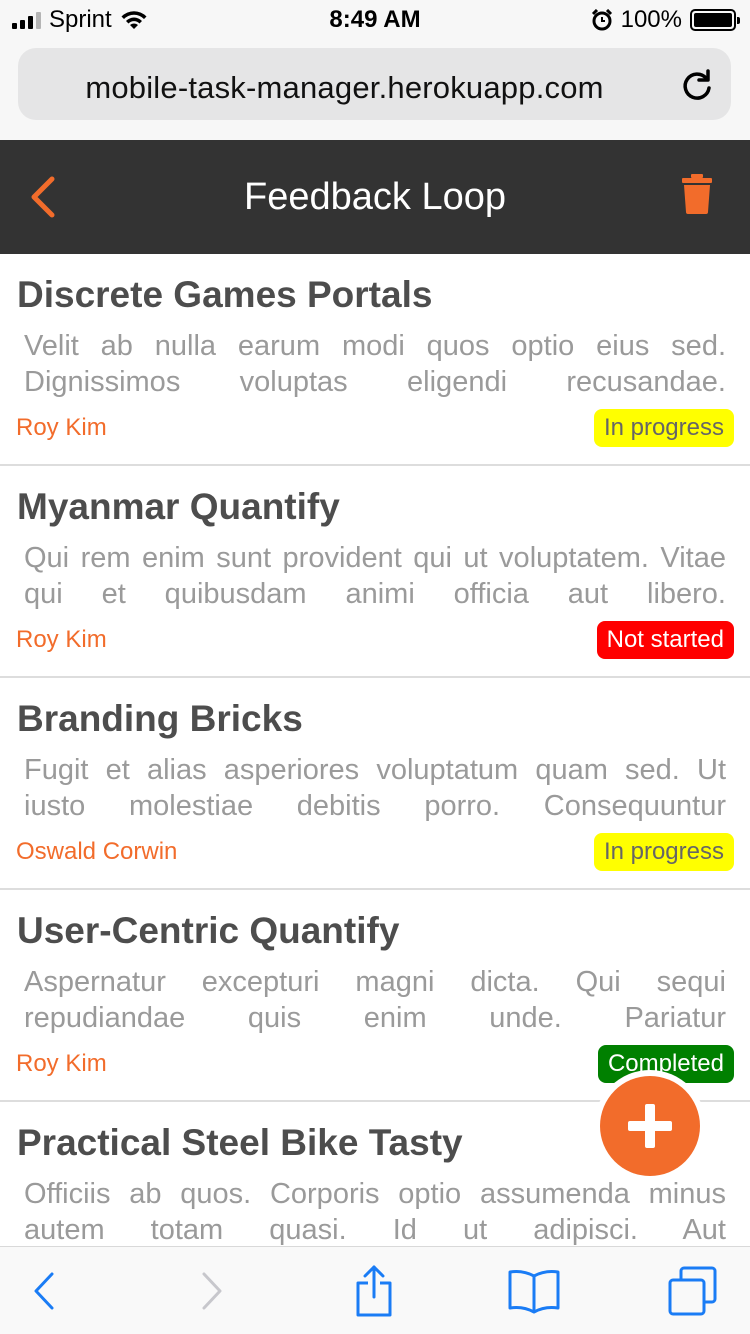 Image resolution: width=750 pixels, height=1334 pixels. Describe the element at coordinates (697, 194) in the screenshot. I see `trash-icon` at that location.